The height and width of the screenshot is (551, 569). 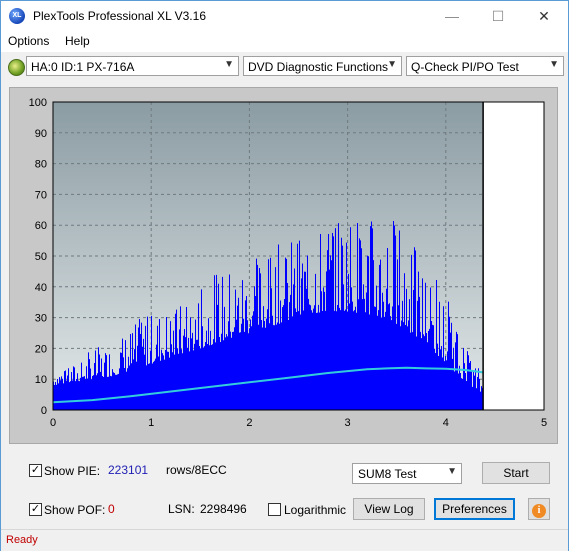 I want to click on status-text: Ready, so click(x=22, y=540).